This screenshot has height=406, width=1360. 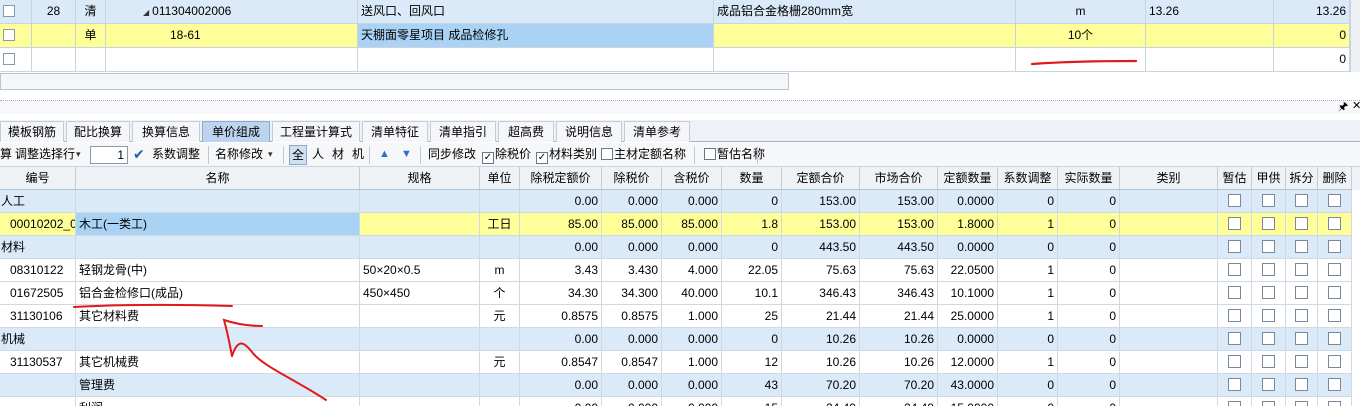 I want to click on cell-p1: 0.00, so click(x=561, y=201).